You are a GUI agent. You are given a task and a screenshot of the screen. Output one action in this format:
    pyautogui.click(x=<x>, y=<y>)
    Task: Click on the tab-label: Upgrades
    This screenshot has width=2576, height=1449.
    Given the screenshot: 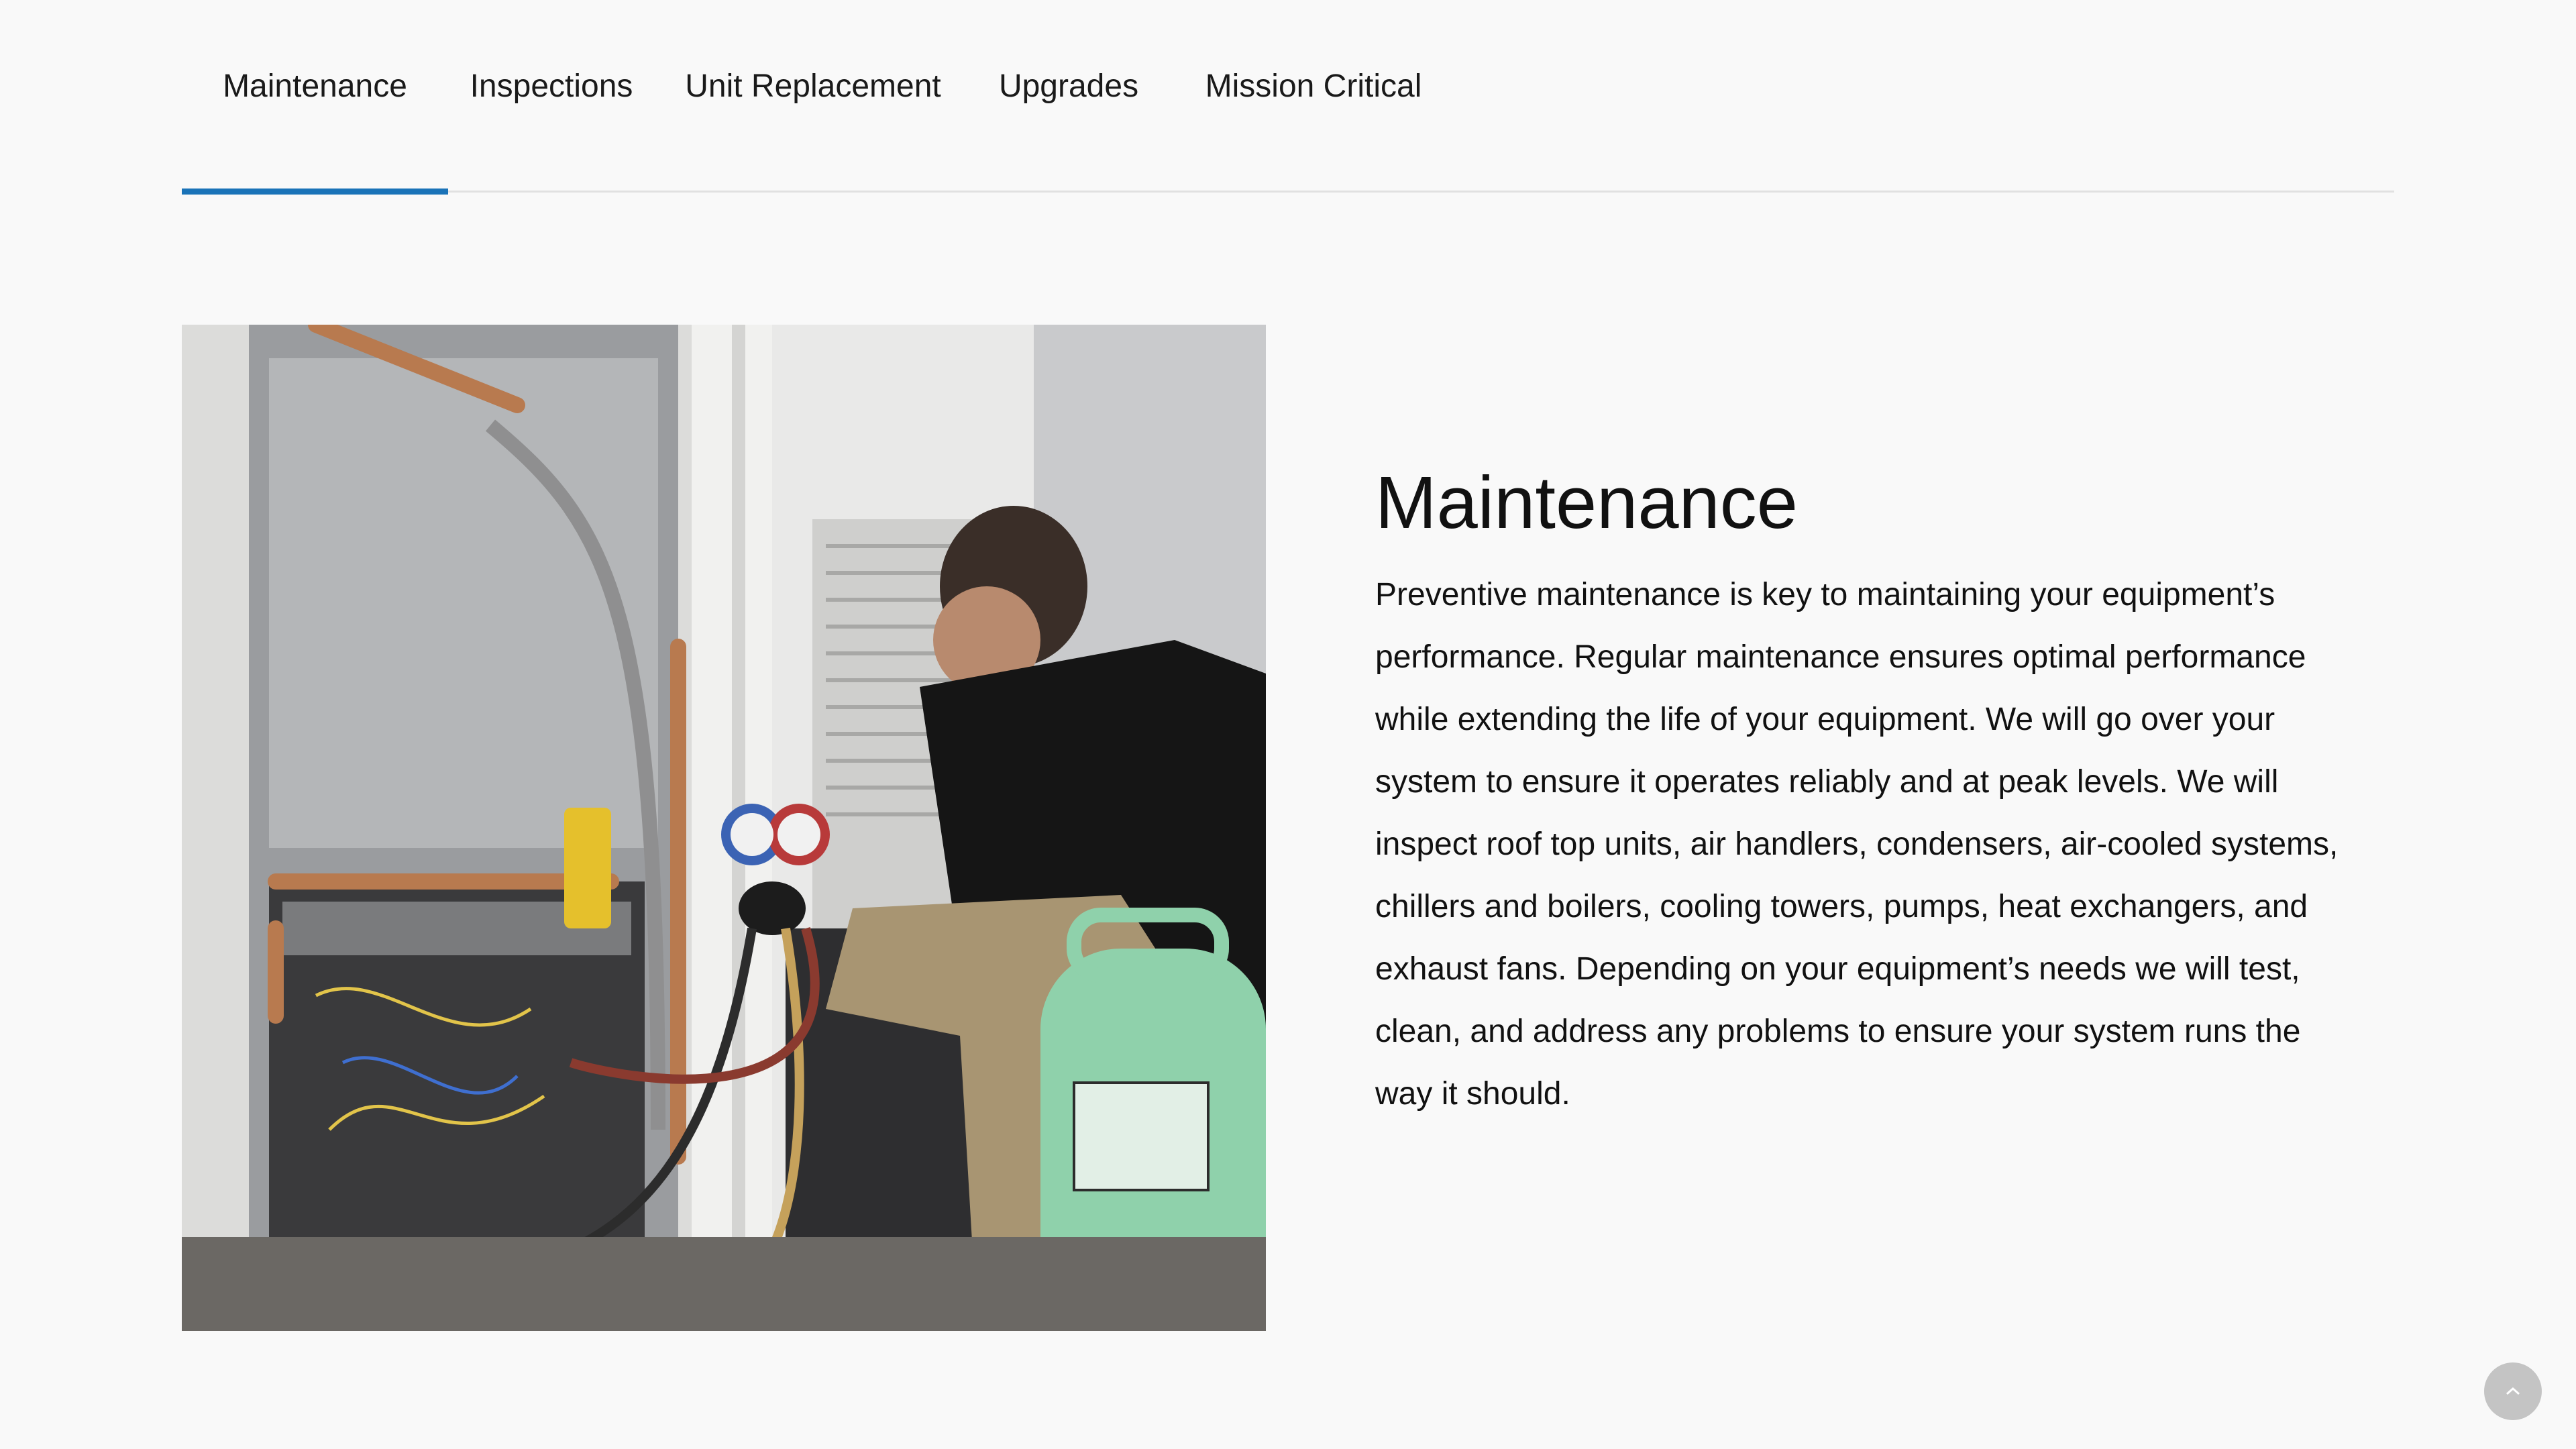 What is the action you would take?
    pyautogui.click(x=1068, y=86)
    